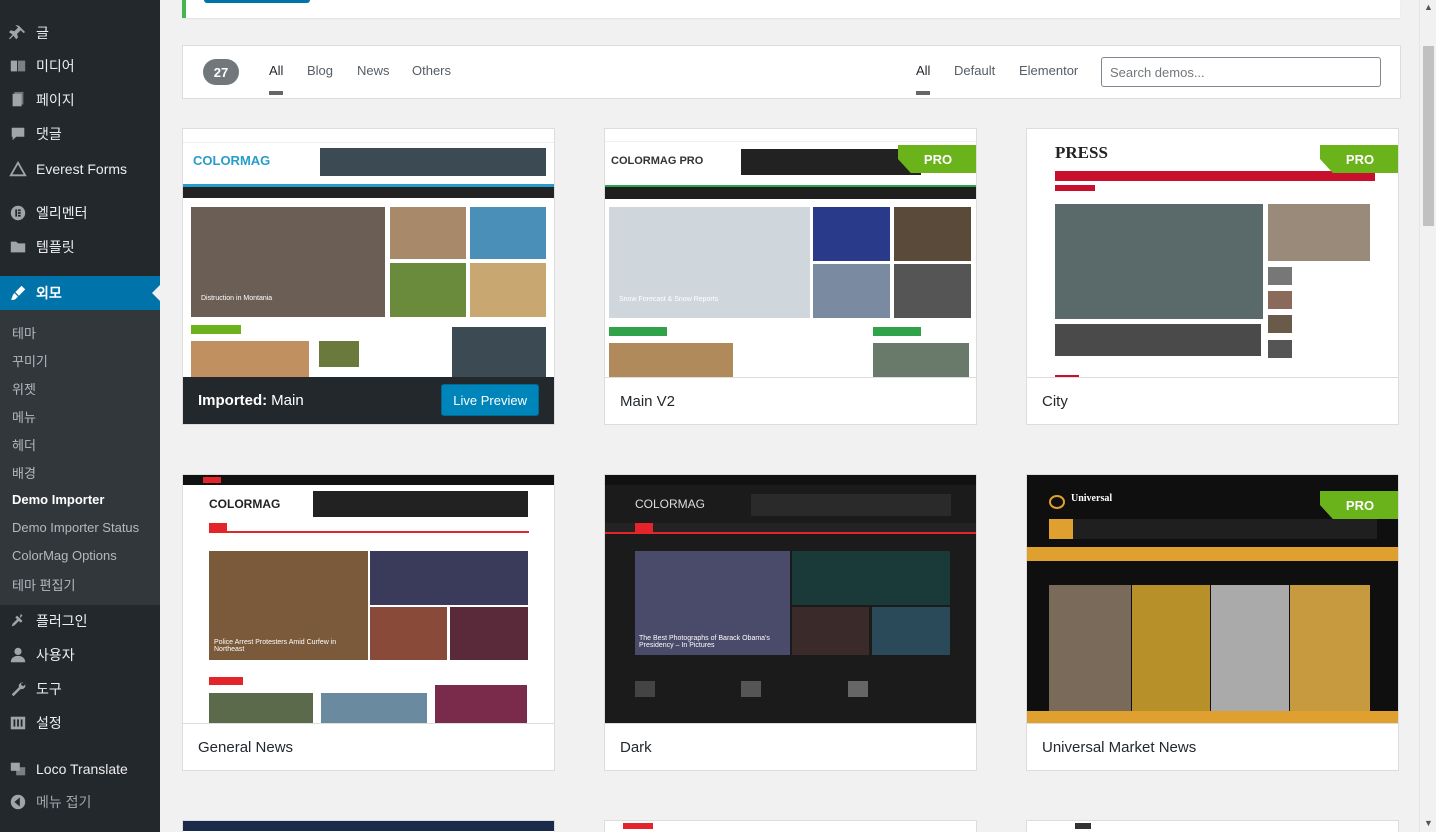  What do you see at coordinates (58, 499) in the screenshot?
I see `submenu-item-demo-importer: Demo Importer` at bounding box center [58, 499].